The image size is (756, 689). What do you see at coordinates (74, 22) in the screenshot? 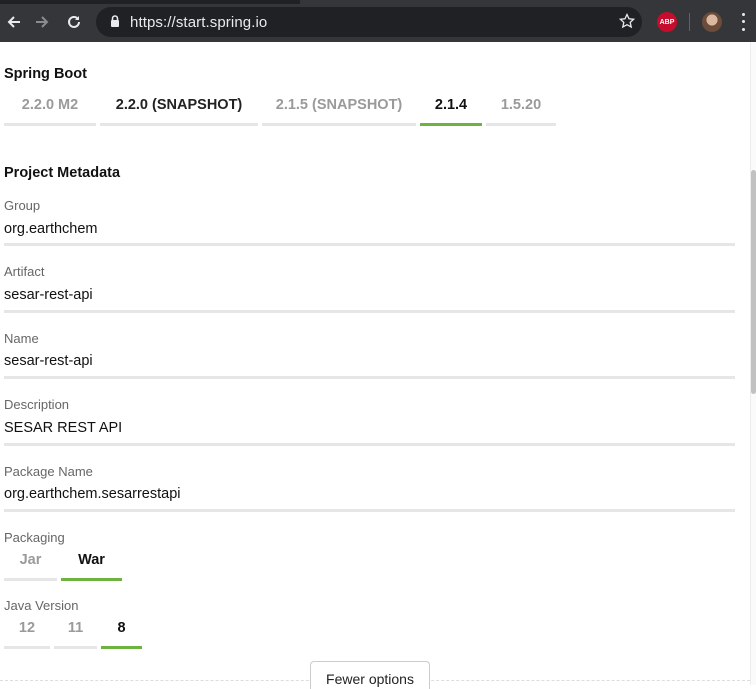
I see `reload-icon` at bounding box center [74, 22].